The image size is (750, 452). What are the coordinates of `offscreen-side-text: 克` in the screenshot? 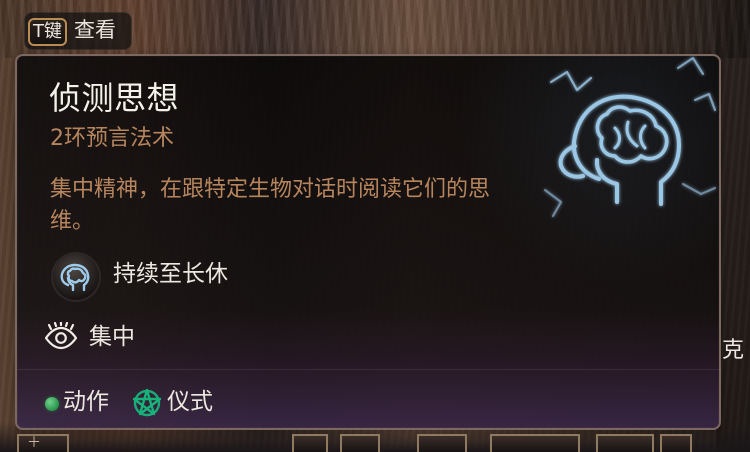 It's located at (733, 350).